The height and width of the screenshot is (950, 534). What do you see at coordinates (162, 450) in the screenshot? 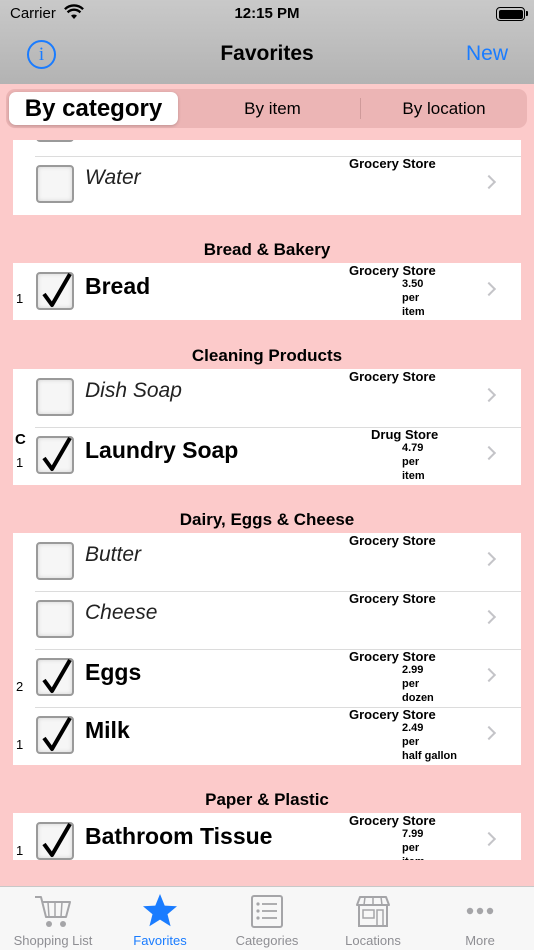
I see `item-name: Laundry Soap` at bounding box center [162, 450].